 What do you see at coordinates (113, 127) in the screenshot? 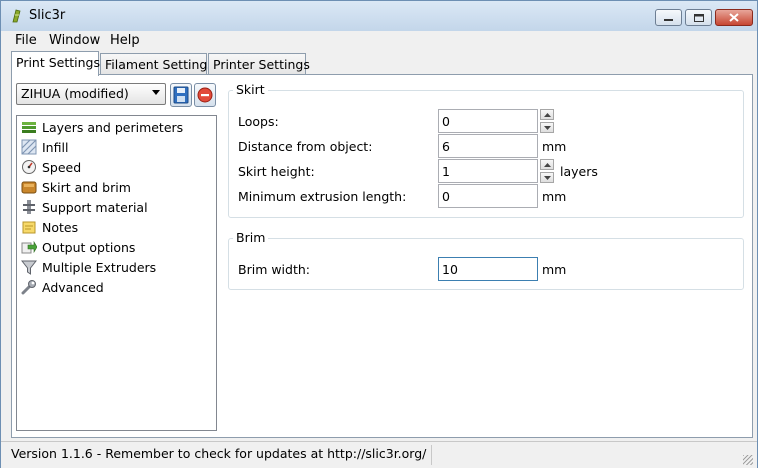
I see `tree-item-label: Layers and perimeters` at bounding box center [113, 127].